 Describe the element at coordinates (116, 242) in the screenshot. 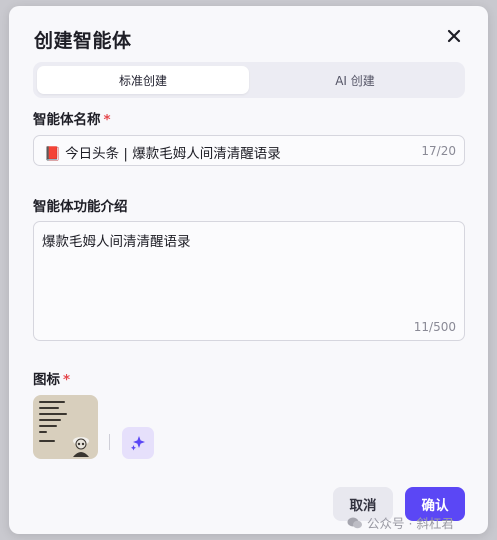

I see `agent-description-value: 爆款毛姆人间清清醒语录` at that location.